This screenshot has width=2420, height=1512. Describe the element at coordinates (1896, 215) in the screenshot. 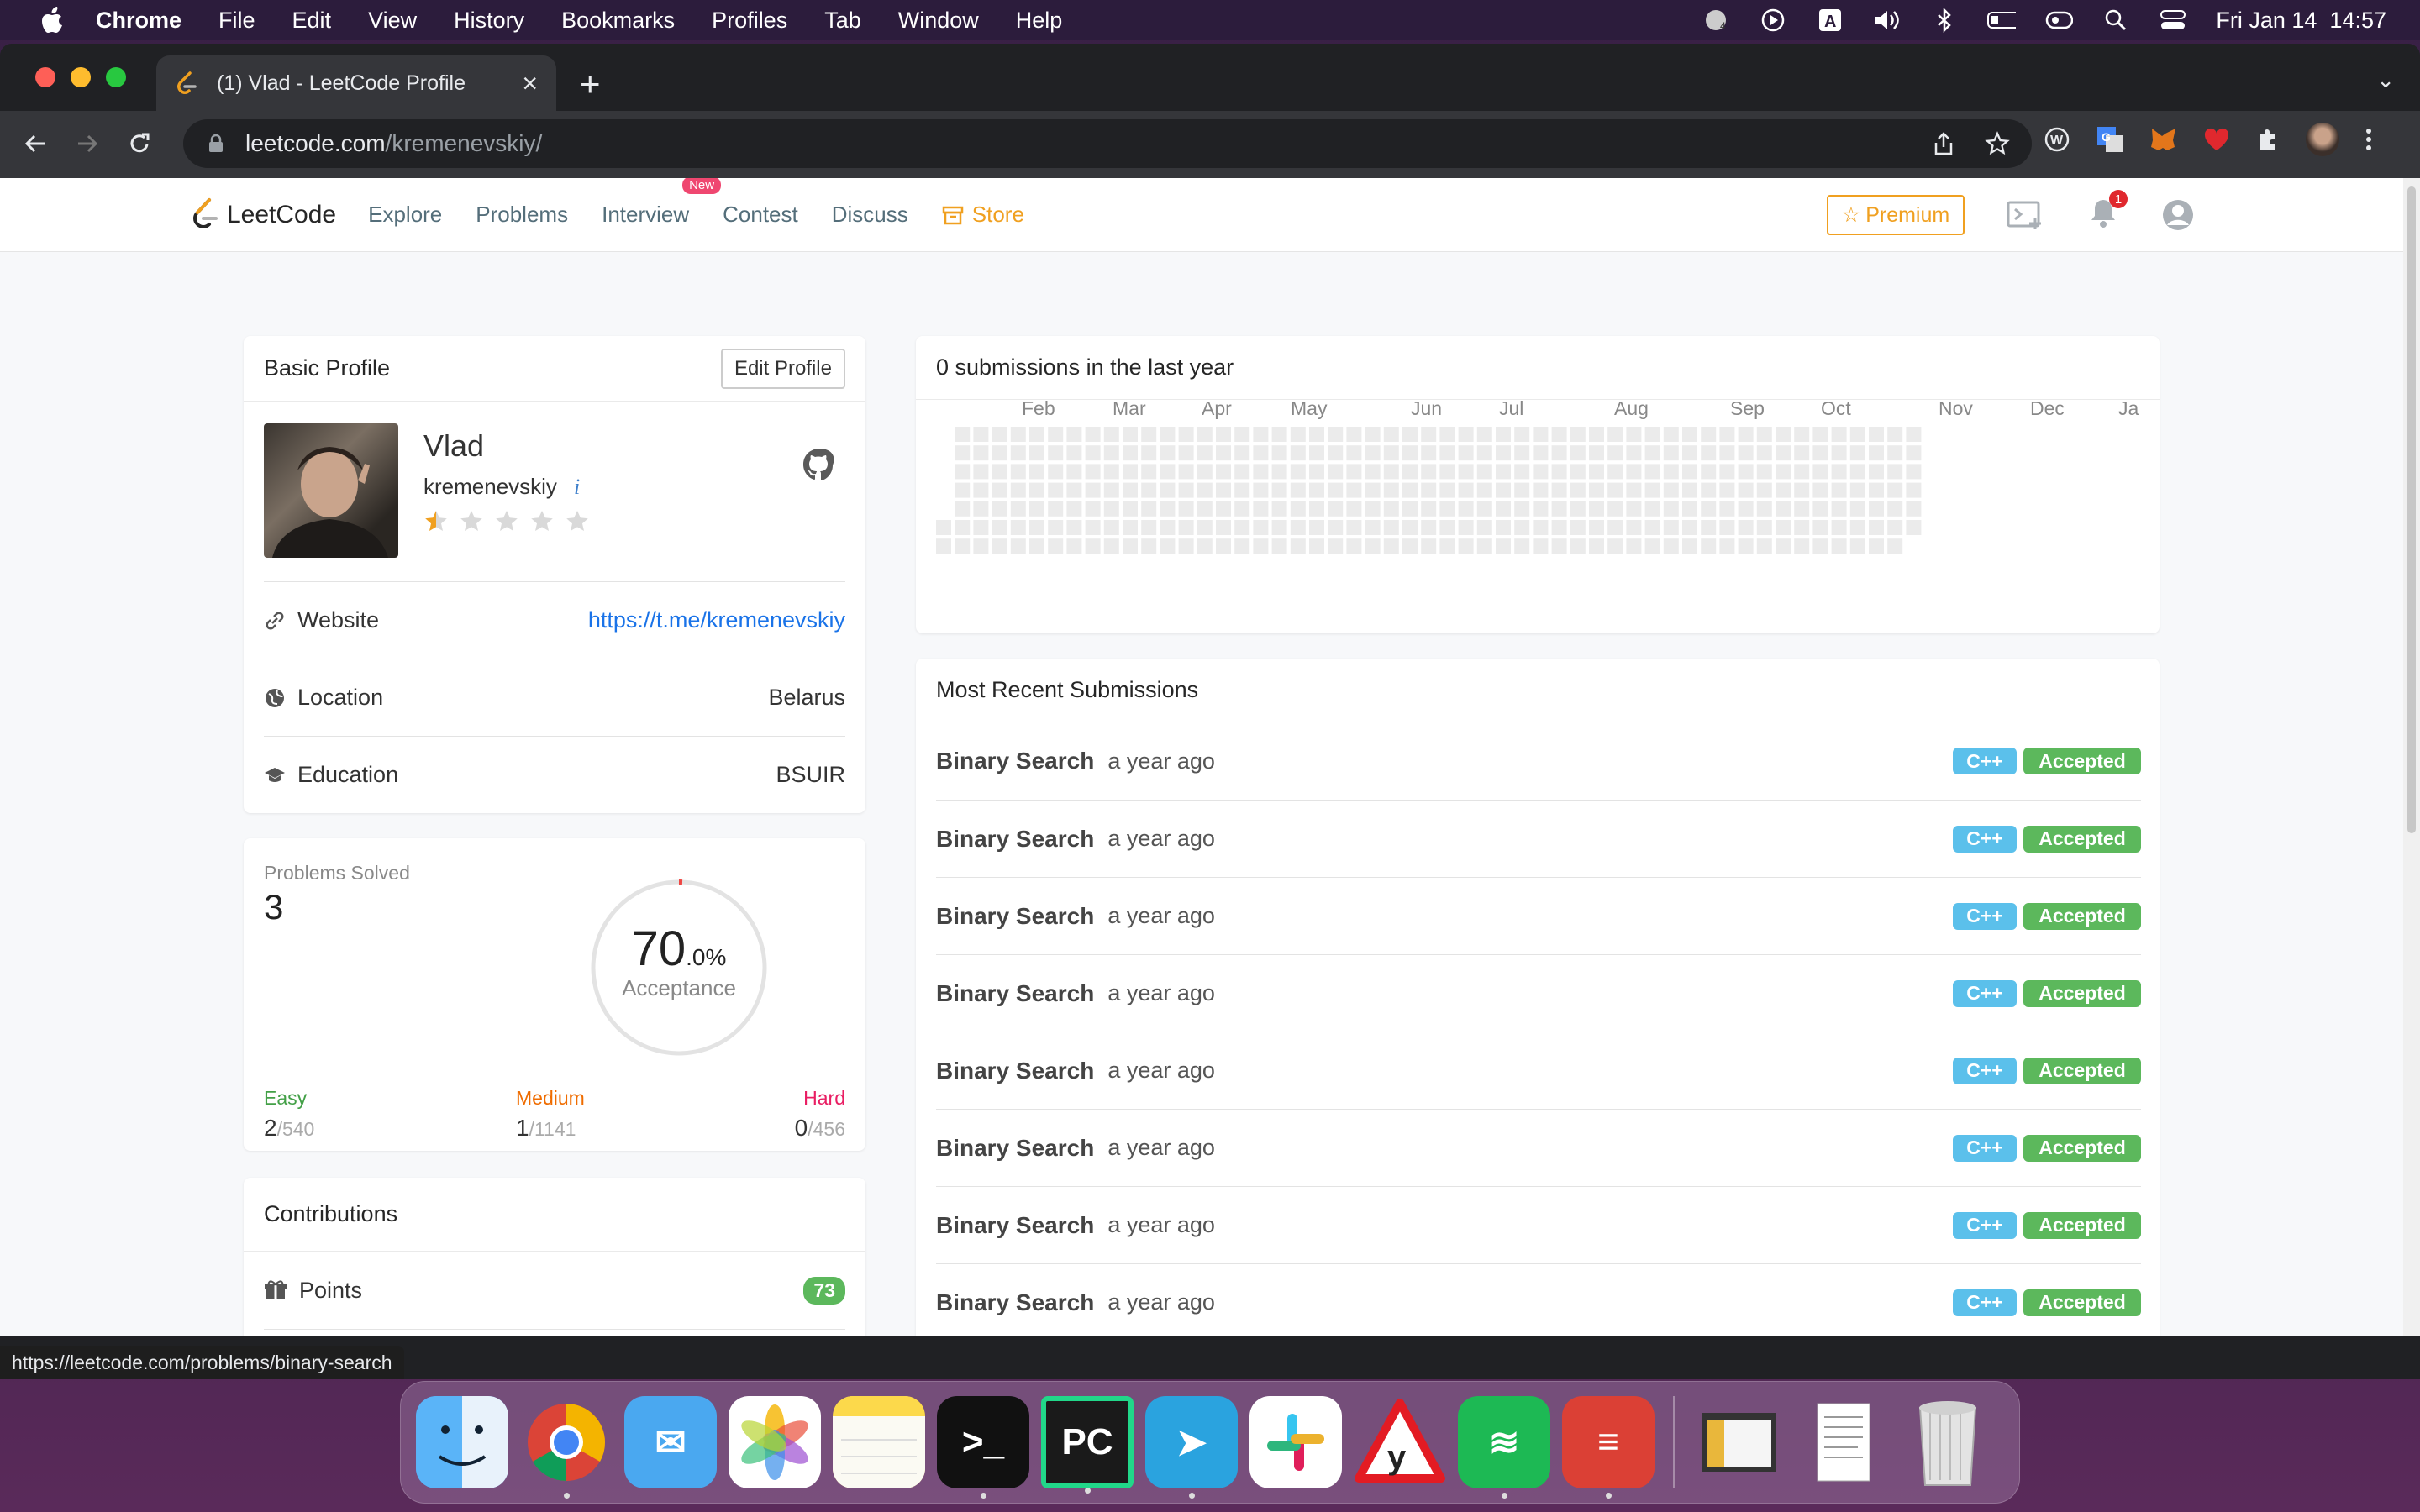

I see `premium-button: ☆ Premium` at that location.